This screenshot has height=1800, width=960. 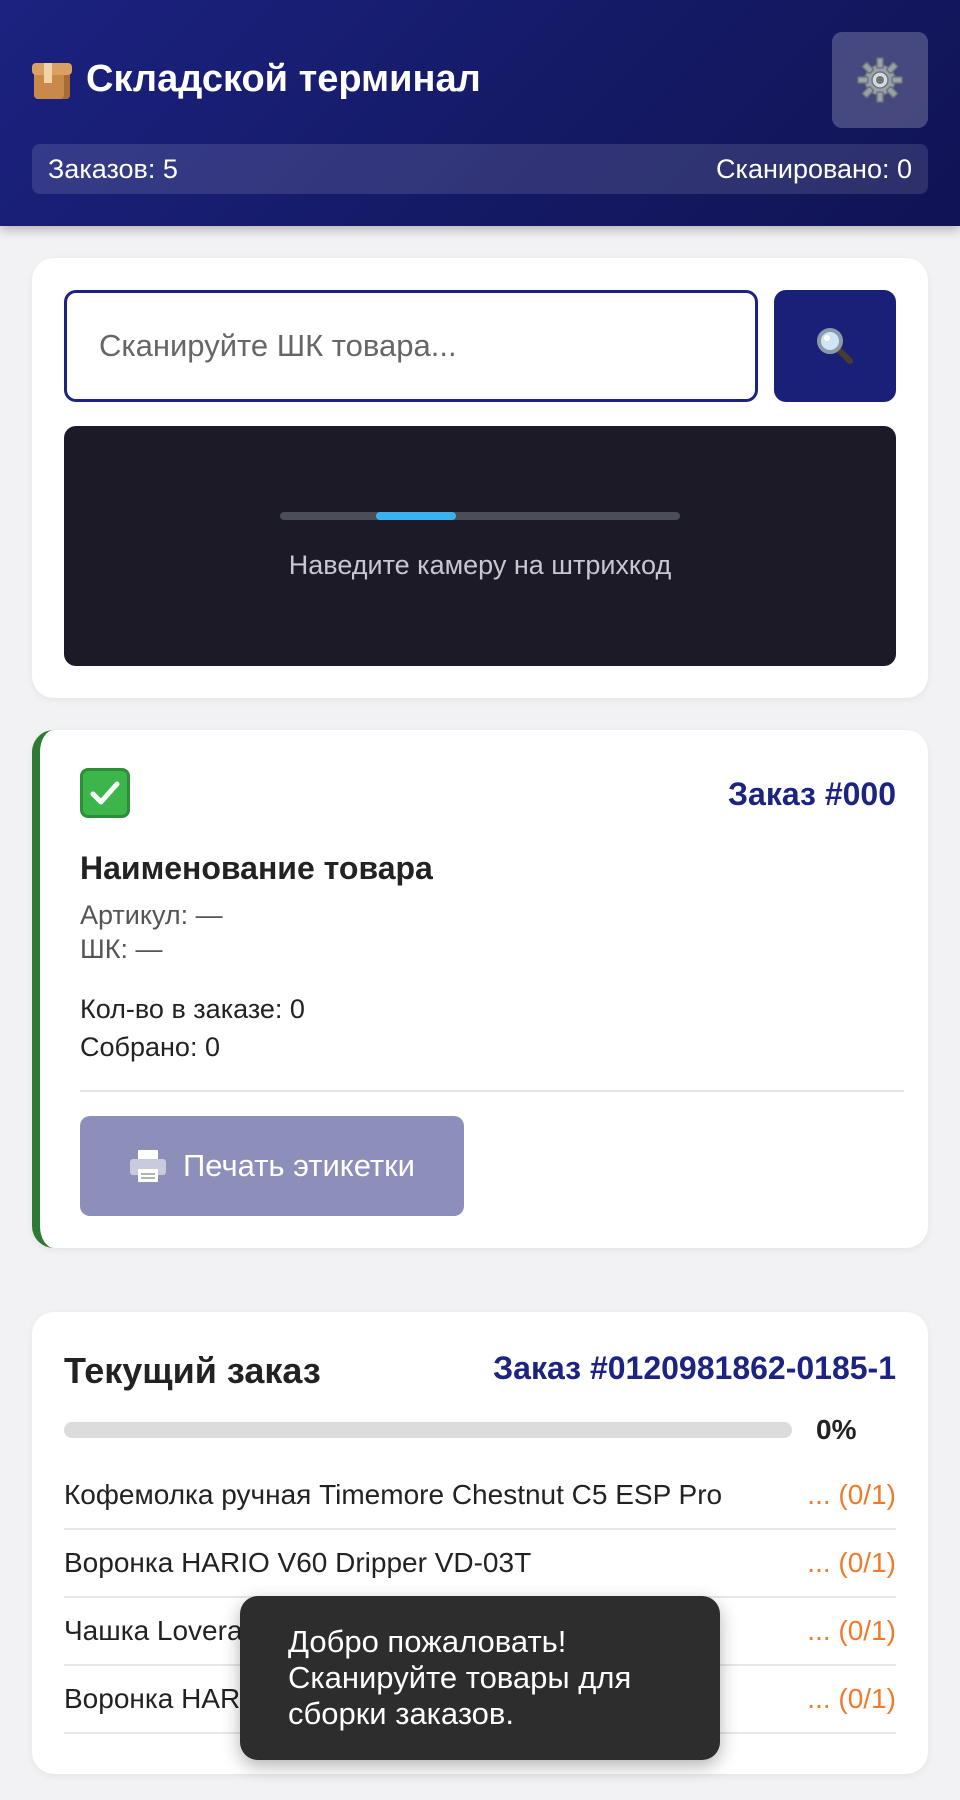 What do you see at coordinates (480, 516) in the screenshot?
I see `scan-line` at bounding box center [480, 516].